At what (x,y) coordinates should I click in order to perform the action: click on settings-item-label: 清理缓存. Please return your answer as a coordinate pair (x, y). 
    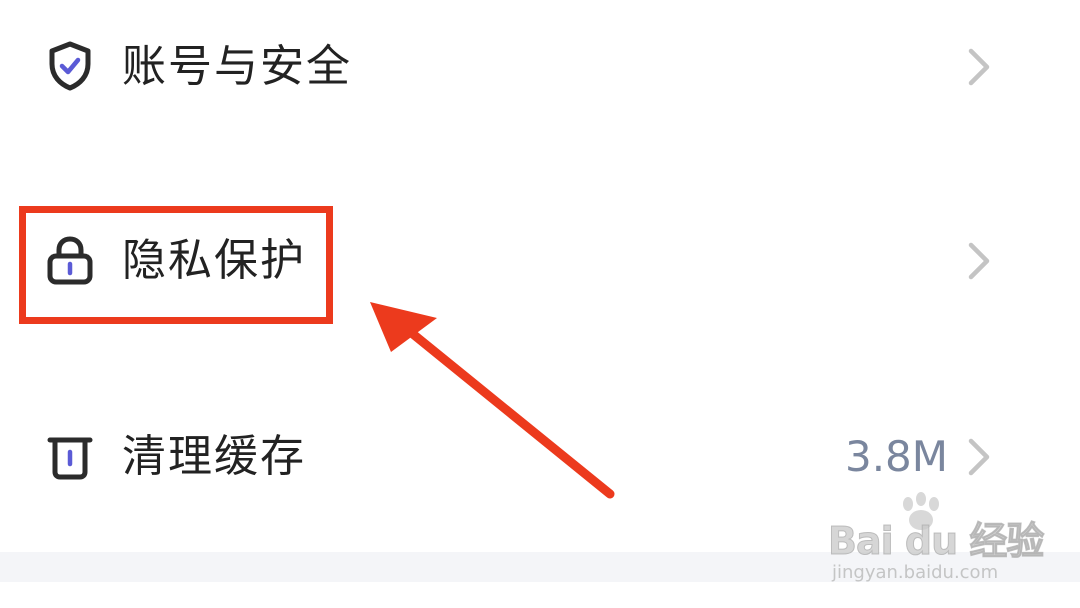
    Looking at the image, I should click on (214, 456).